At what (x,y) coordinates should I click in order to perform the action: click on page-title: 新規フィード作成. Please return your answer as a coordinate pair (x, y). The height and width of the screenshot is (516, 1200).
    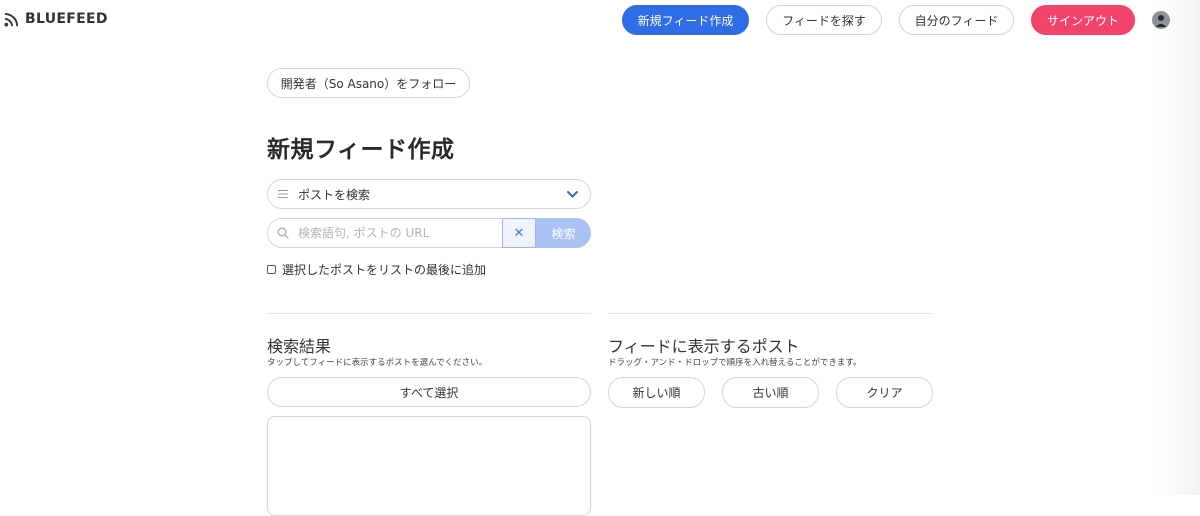
    Looking at the image, I should click on (361, 150).